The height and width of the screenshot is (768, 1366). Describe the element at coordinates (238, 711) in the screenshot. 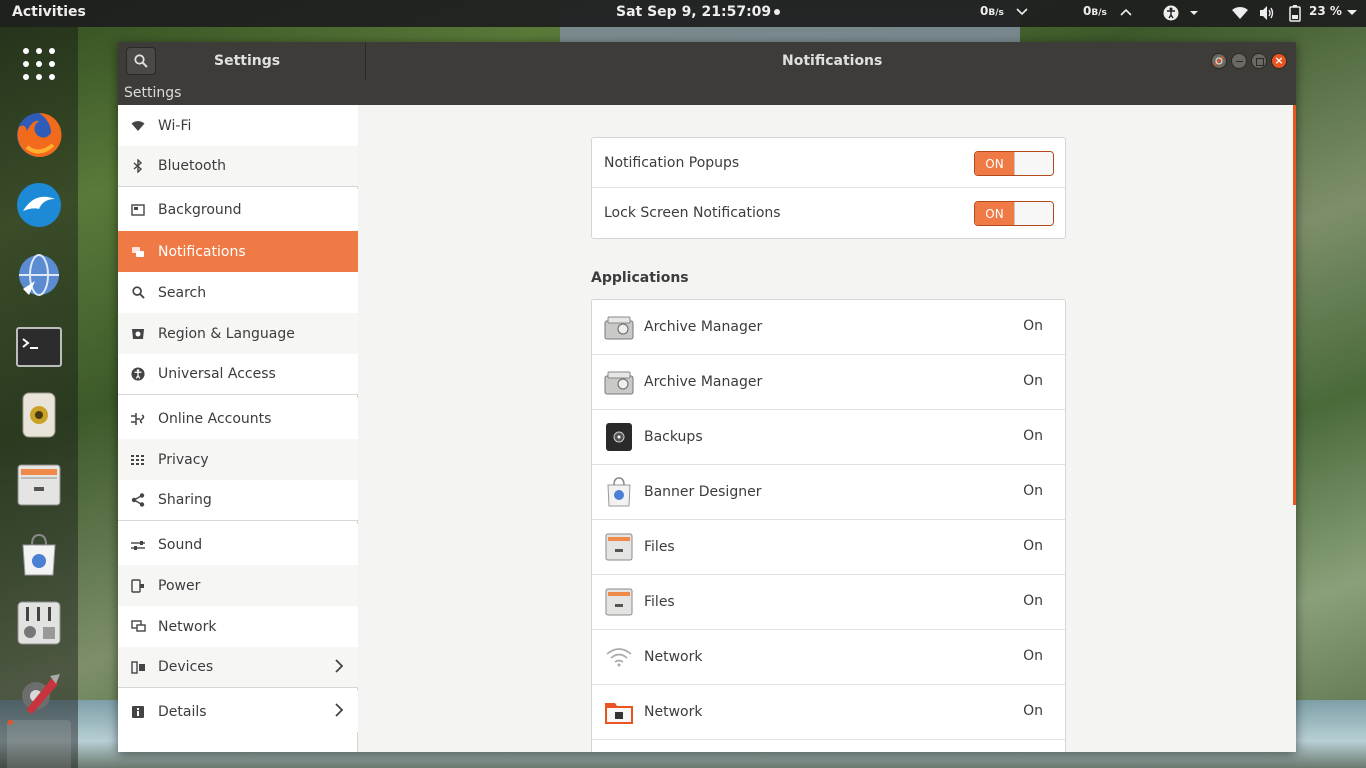

I see `sidebar-item-details: Details` at that location.